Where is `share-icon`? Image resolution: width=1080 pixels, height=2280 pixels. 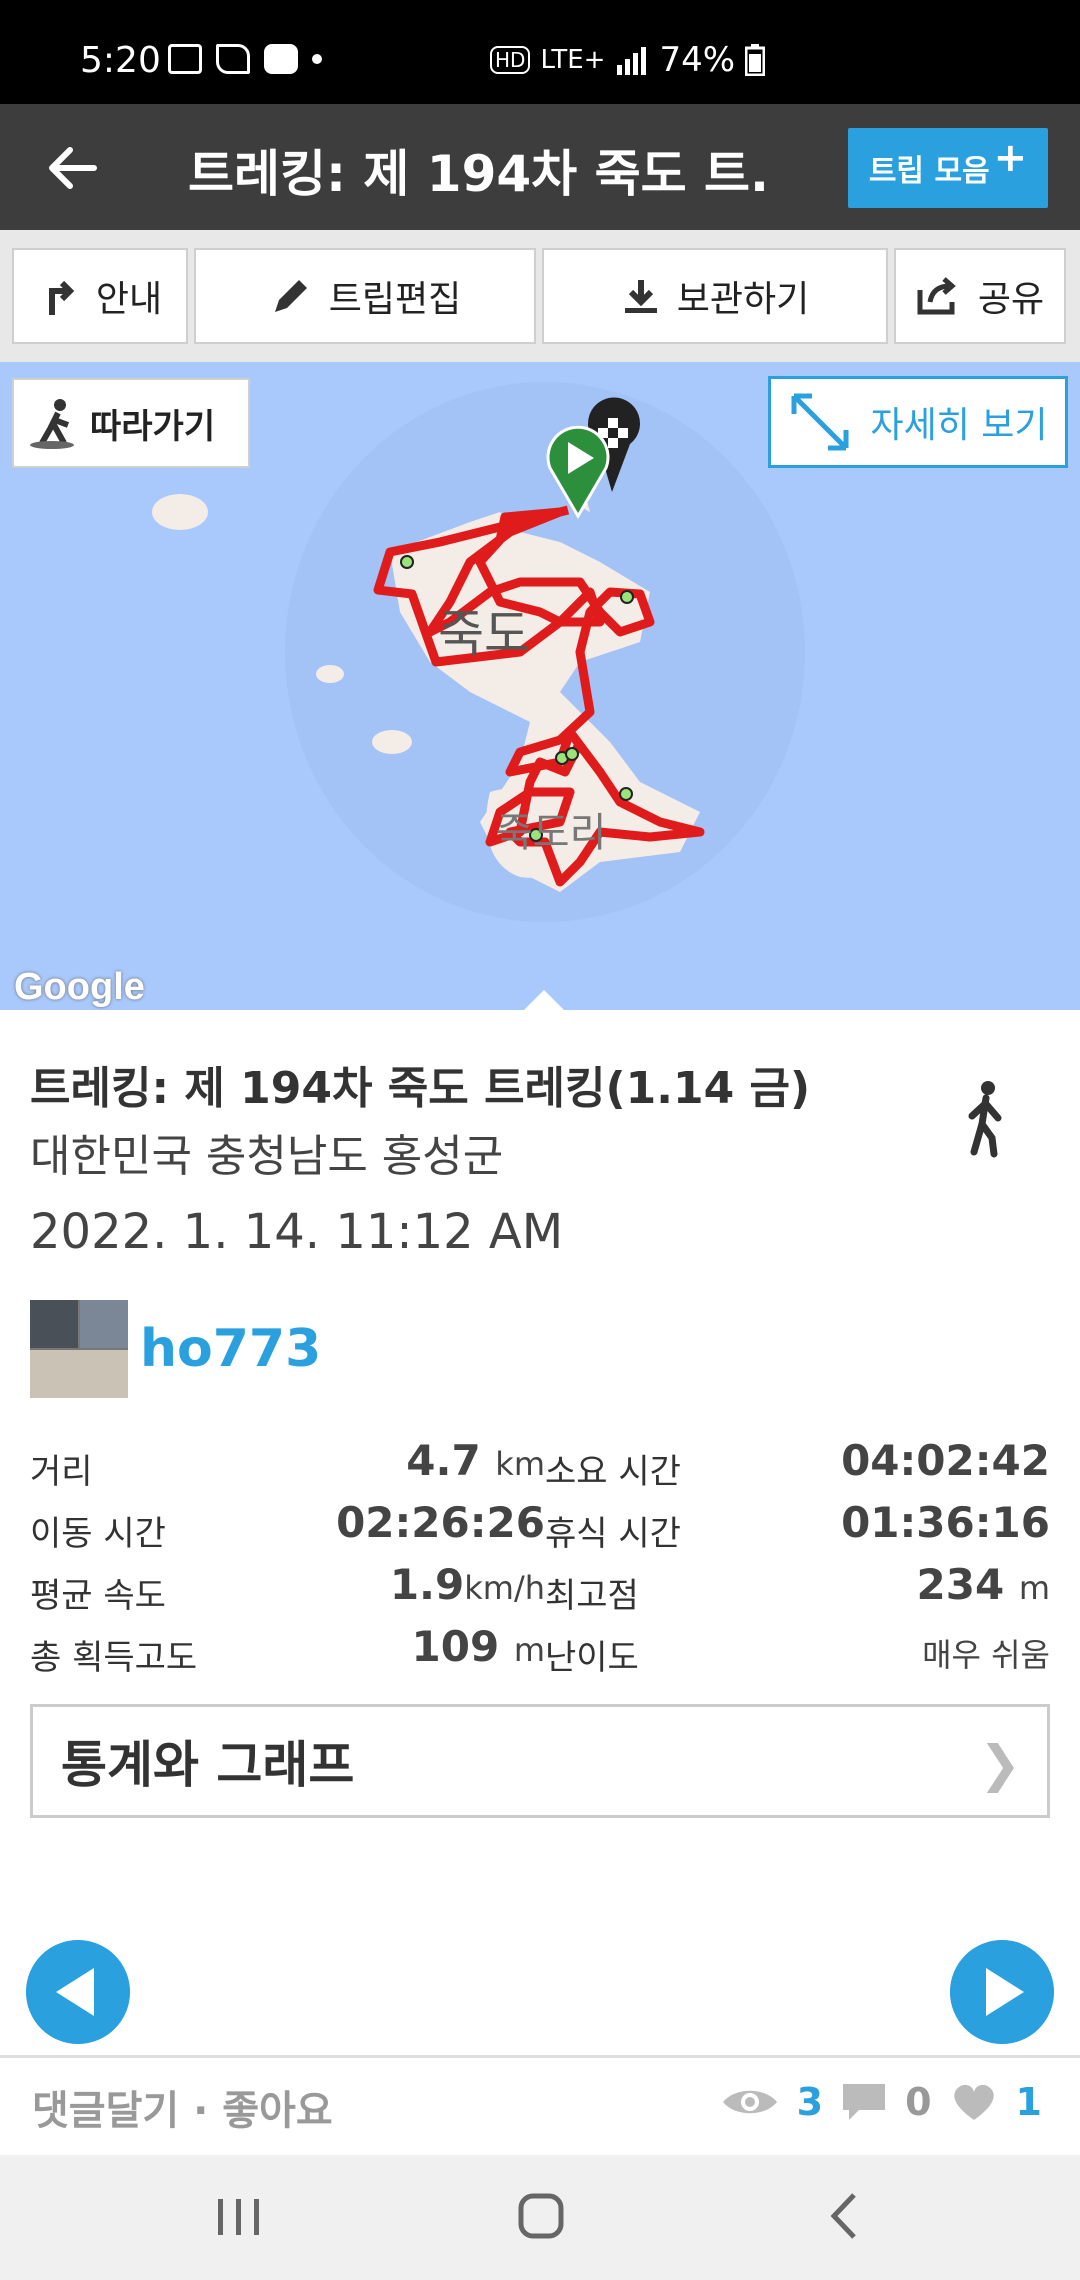 share-icon is located at coordinates (936, 296).